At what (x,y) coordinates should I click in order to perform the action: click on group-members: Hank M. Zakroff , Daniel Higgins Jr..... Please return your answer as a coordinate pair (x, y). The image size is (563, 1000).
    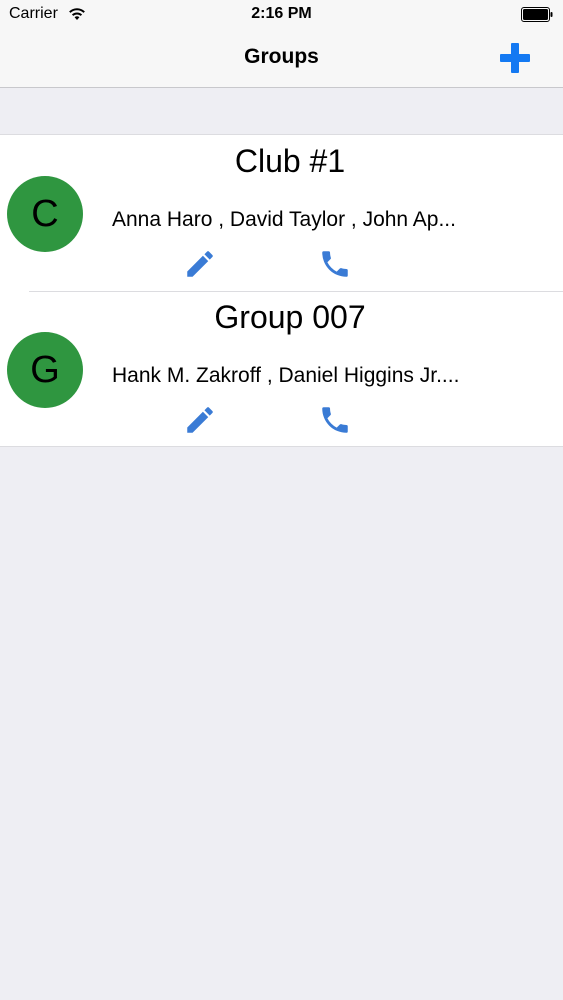
    Looking at the image, I should click on (286, 375).